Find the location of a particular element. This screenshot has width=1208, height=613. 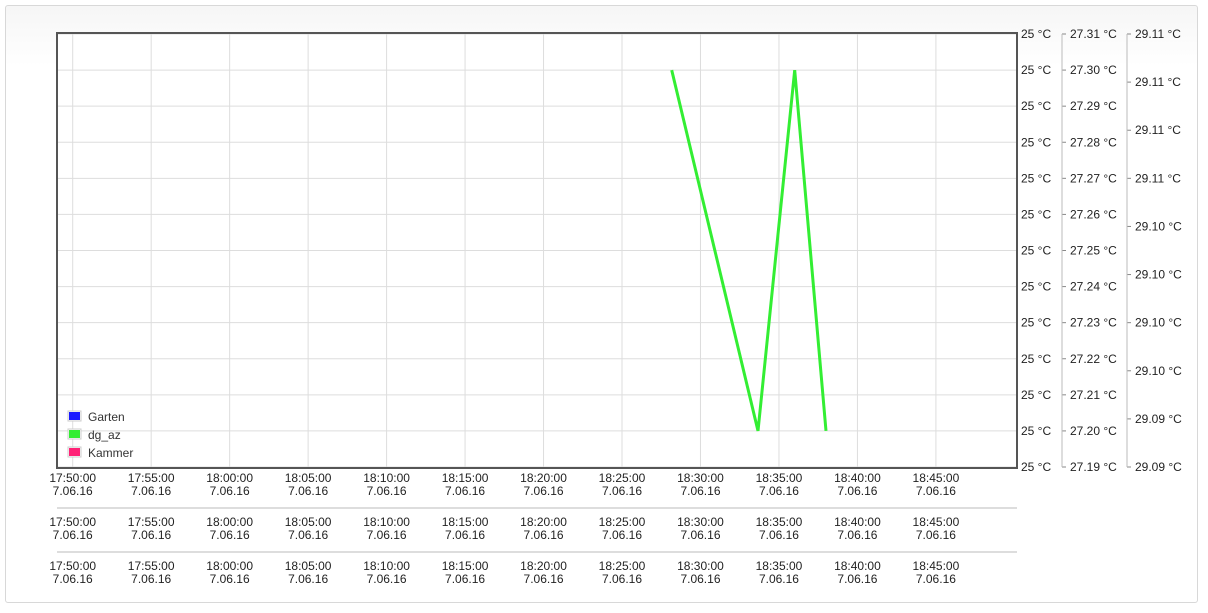

x-axis-3-tick-label: 18:20:00 is located at coordinates (543, 566).